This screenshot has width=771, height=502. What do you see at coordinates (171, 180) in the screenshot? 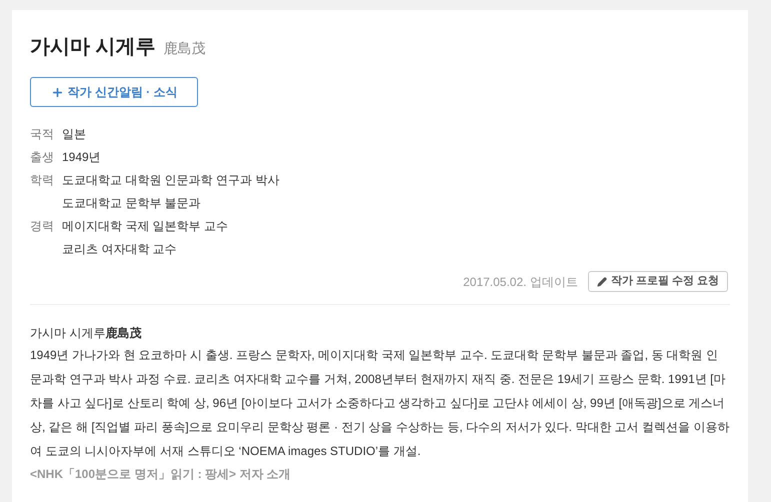
I see `info-value: 도쿄대학교 대학원 인문과학 연구과 박사` at bounding box center [171, 180].